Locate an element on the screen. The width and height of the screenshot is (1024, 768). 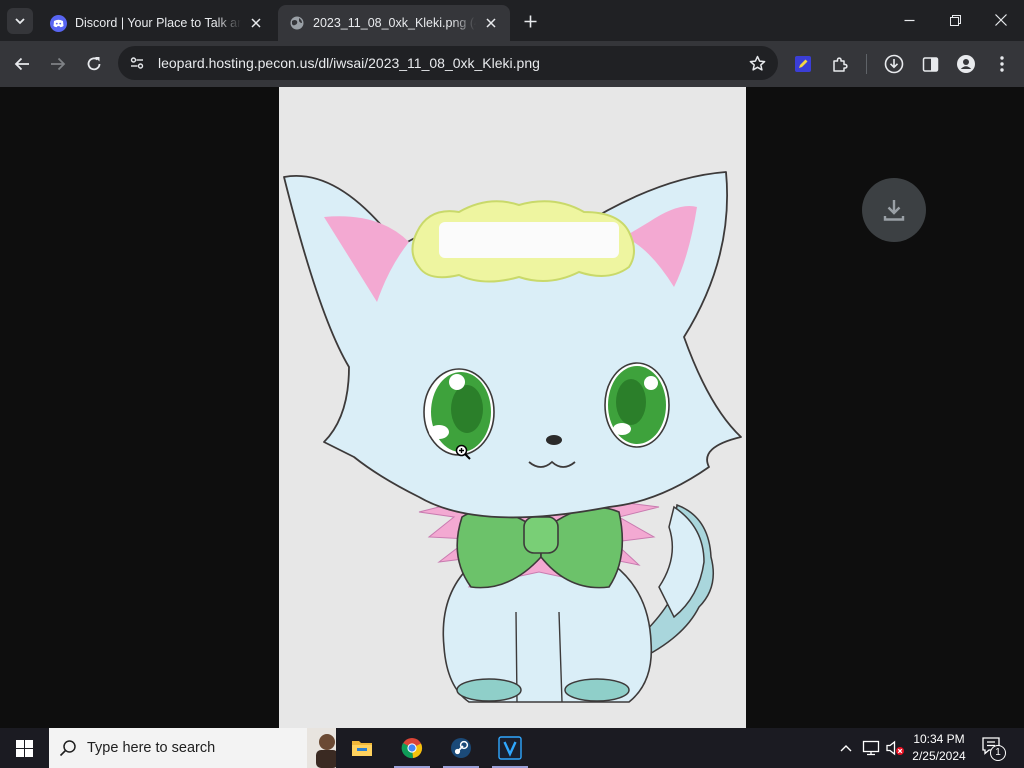
arrow-right-icon is located at coordinates (58, 64).